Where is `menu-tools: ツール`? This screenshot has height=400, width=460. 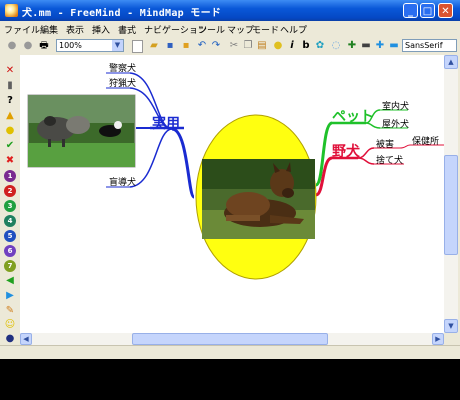 menu-tools: ツール is located at coordinates (211, 29).